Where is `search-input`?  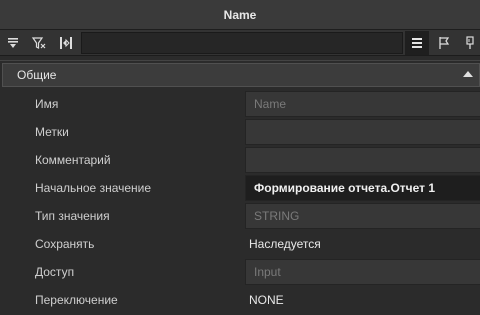
search-input is located at coordinates (242, 43).